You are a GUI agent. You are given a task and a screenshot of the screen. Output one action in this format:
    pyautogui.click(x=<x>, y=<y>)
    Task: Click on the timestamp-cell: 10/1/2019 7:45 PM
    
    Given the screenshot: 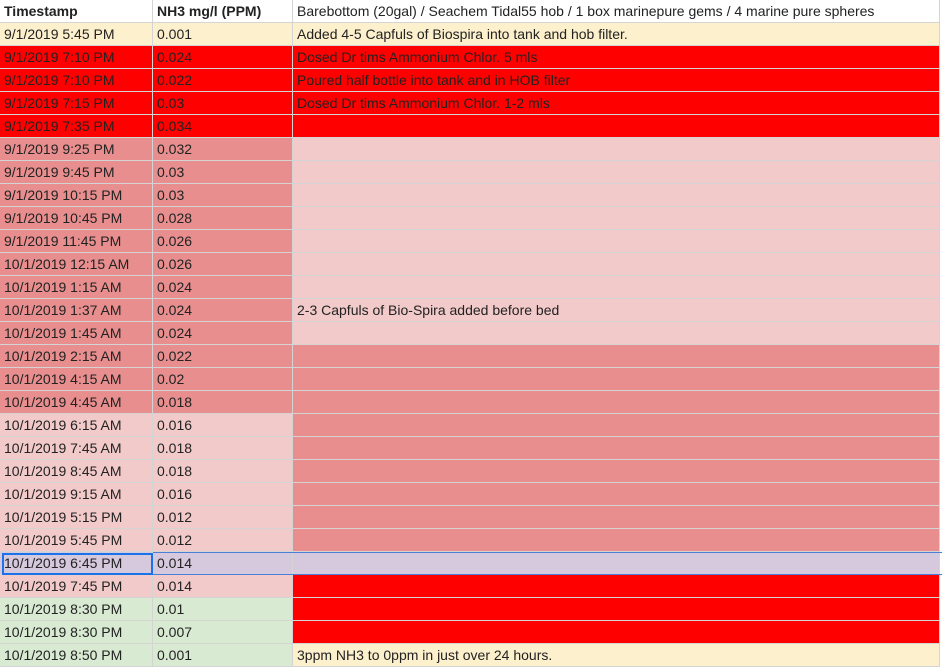 What is the action you would take?
    pyautogui.click(x=76, y=586)
    